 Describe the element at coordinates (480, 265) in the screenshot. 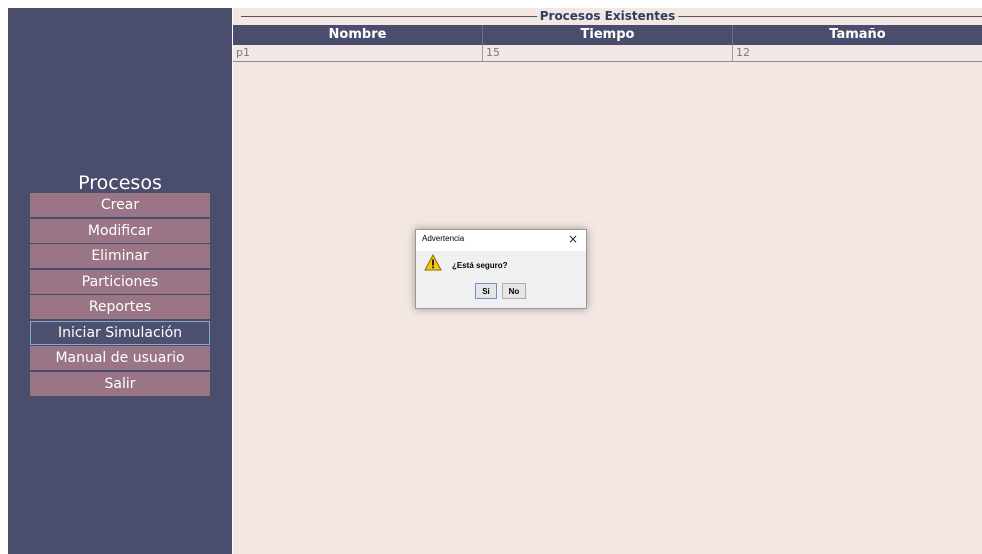

I see `dialog-message: ¿Está seguro?` at that location.